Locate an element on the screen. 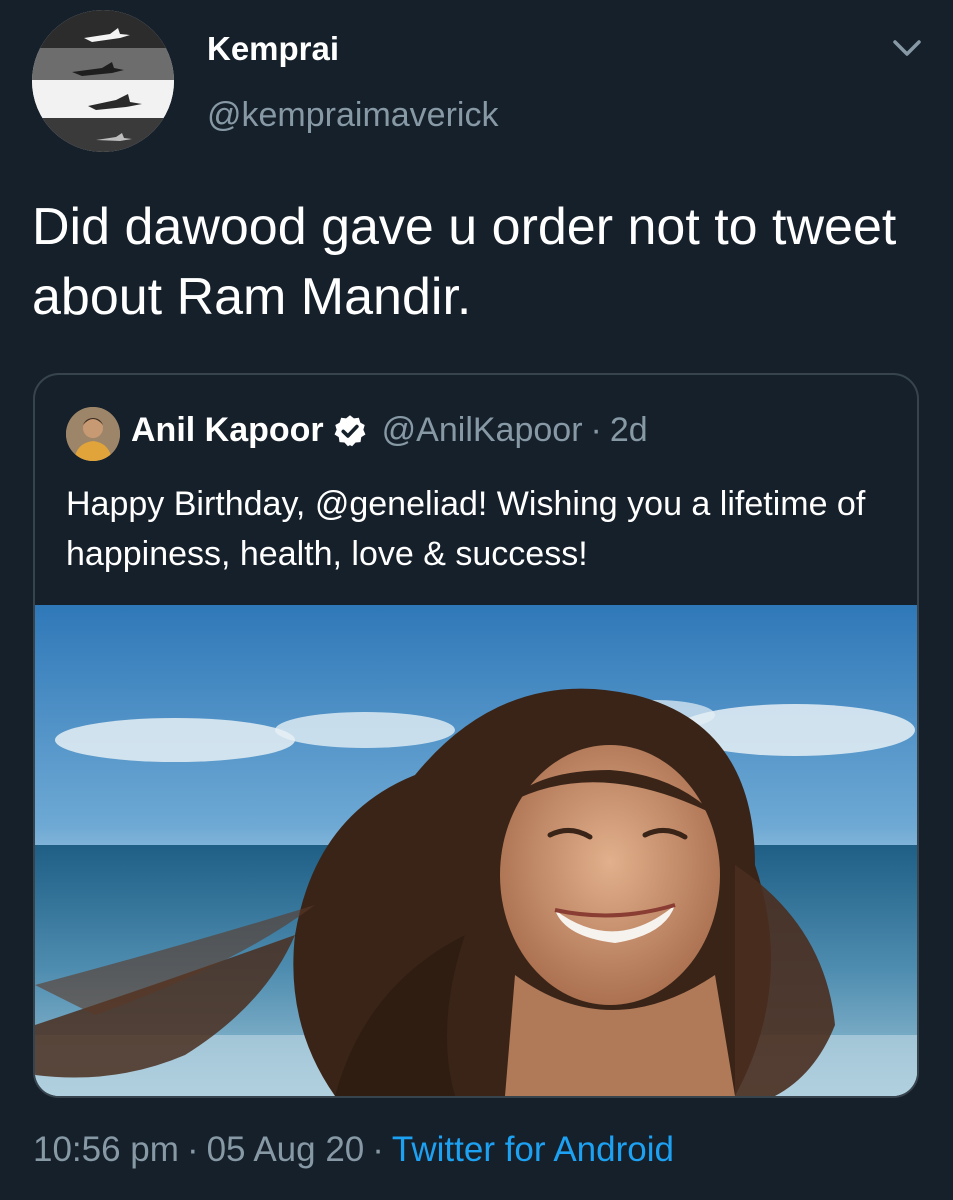 The height and width of the screenshot is (1200, 953). fighter-jets-avatar-icon is located at coordinates (103, 81).